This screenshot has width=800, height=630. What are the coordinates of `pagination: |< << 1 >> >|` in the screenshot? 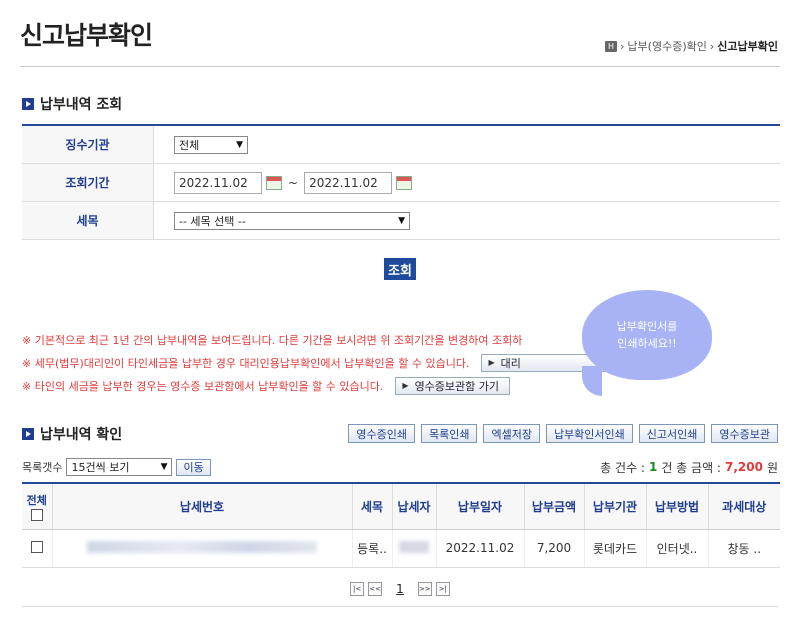 It's located at (400, 589).